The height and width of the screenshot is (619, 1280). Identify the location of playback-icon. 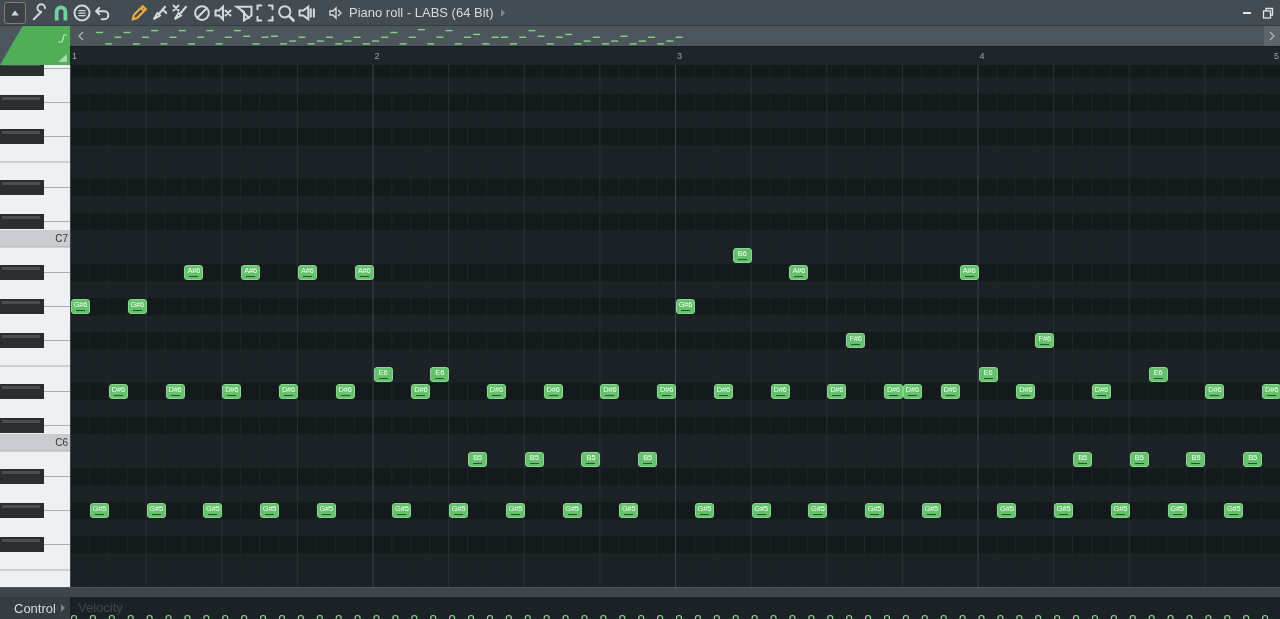
(307, 12).